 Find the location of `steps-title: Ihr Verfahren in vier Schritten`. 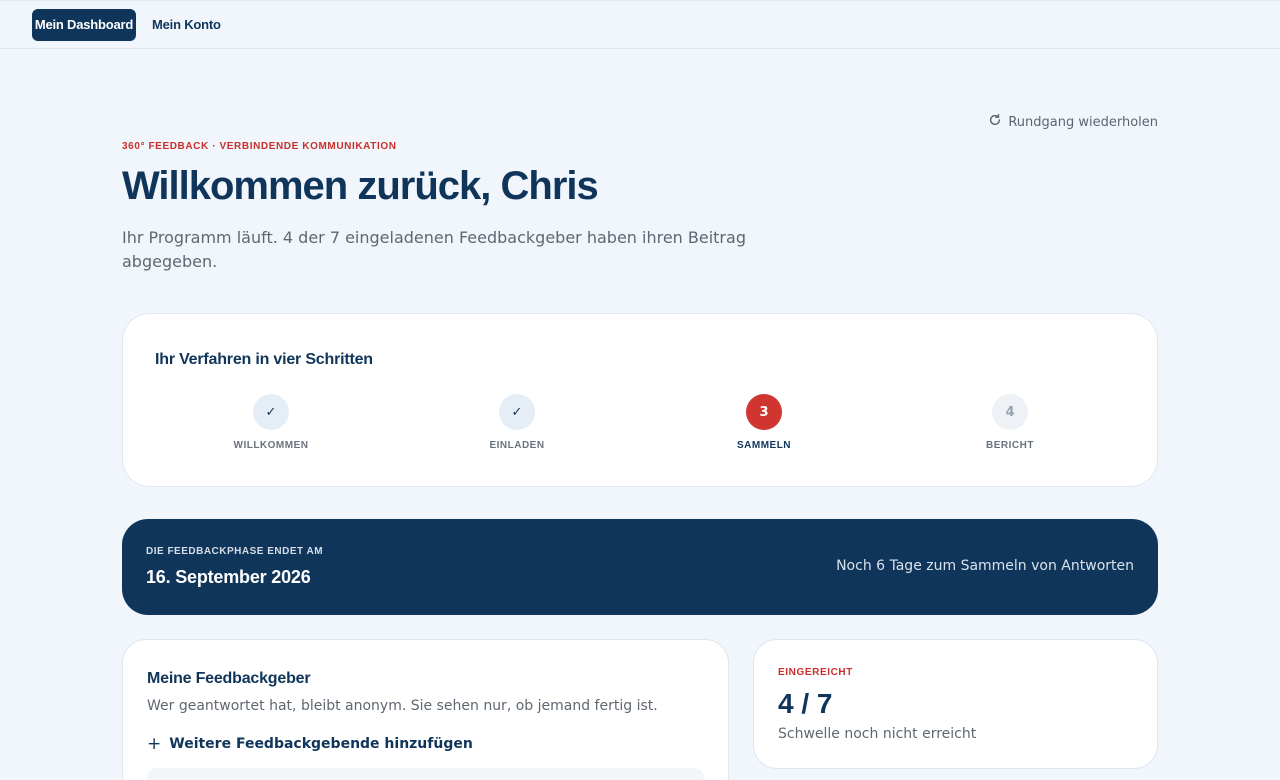

steps-title: Ihr Verfahren in vier Schritten is located at coordinates (264, 359).